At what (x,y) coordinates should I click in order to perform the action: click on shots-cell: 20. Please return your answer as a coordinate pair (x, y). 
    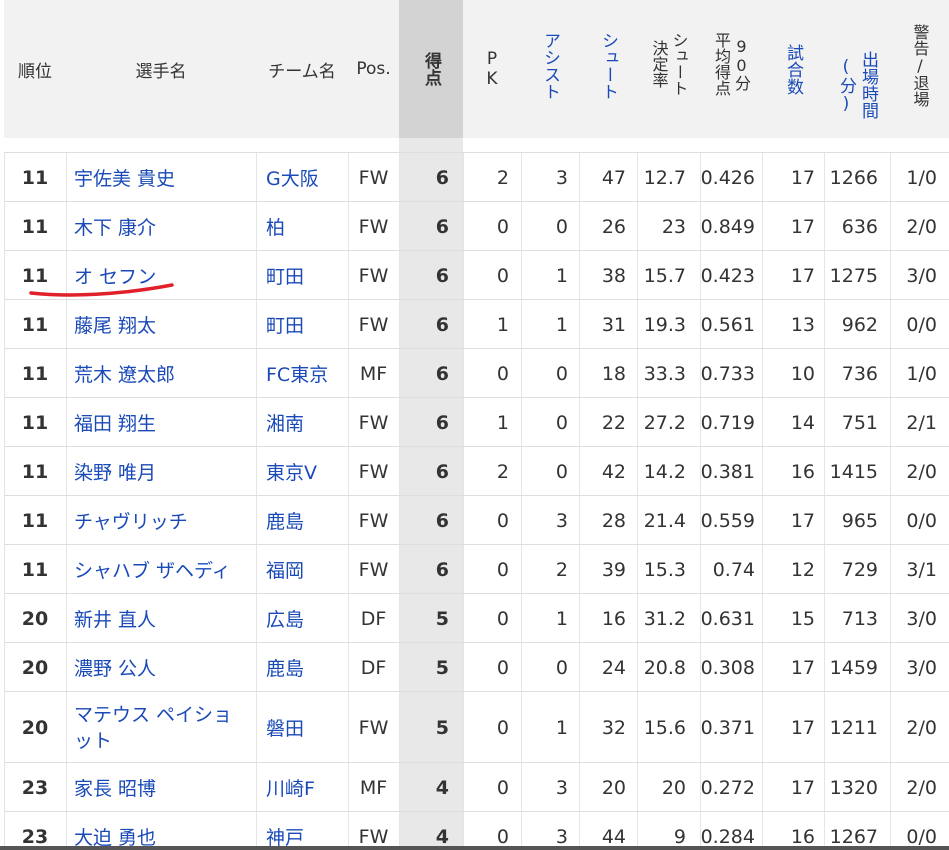
    Looking at the image, I should click on (613, 787).